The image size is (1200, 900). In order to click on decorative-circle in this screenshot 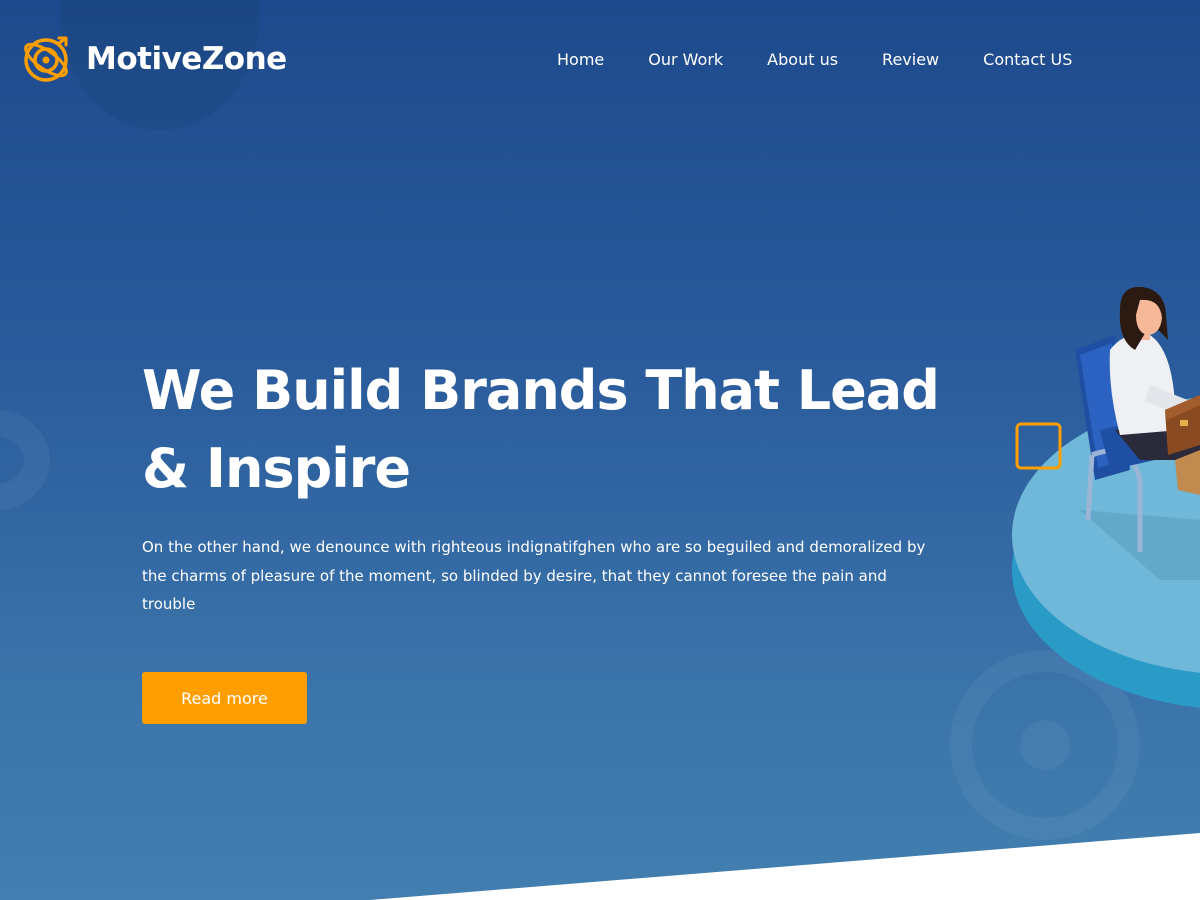, I will do `click(25, 460)`.